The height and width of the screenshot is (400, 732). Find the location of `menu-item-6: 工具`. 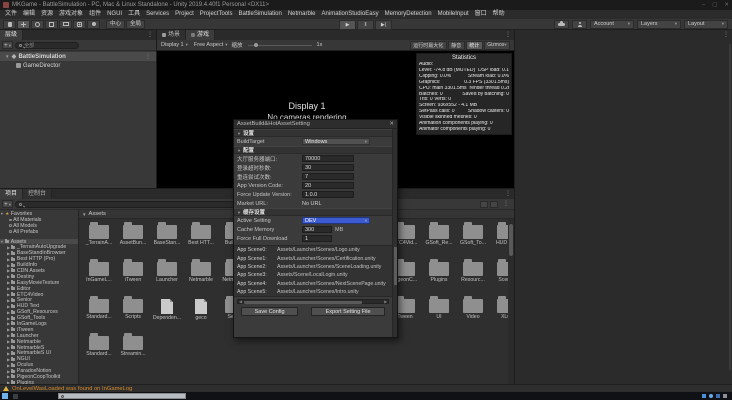

menu-item-6: 工具 is located at coordinates (134, 14).